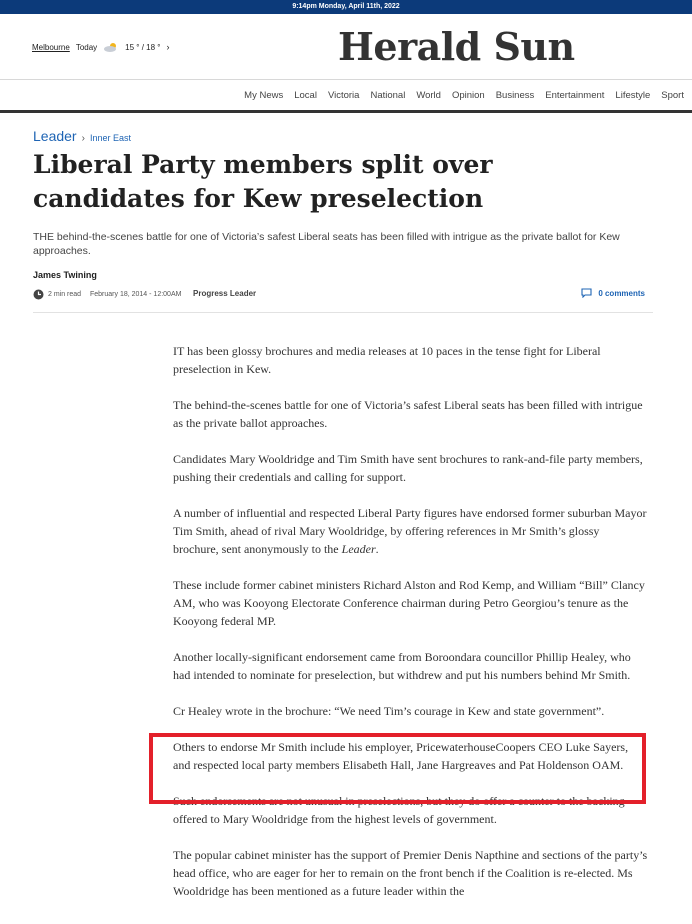 The width and height of the screenshot is (692, 924). Describe the element at coordinates (397, 768) in the screenshot. I see `highlight-box` at that location.